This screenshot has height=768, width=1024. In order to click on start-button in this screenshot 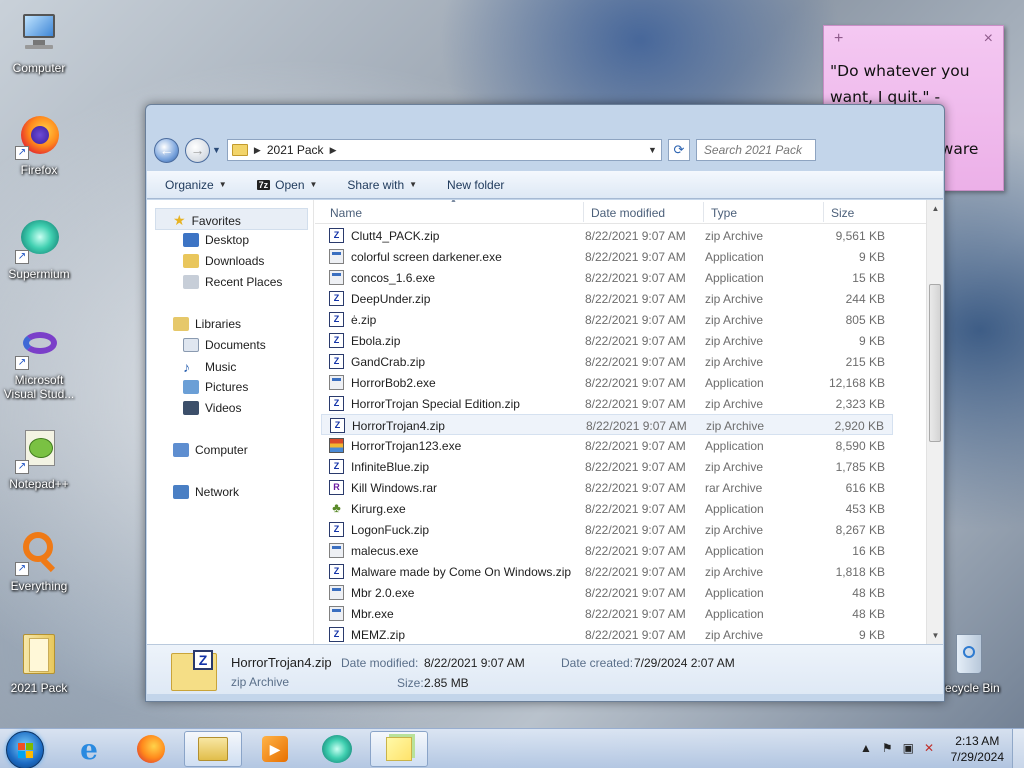, I will do `click(25, 749)`.